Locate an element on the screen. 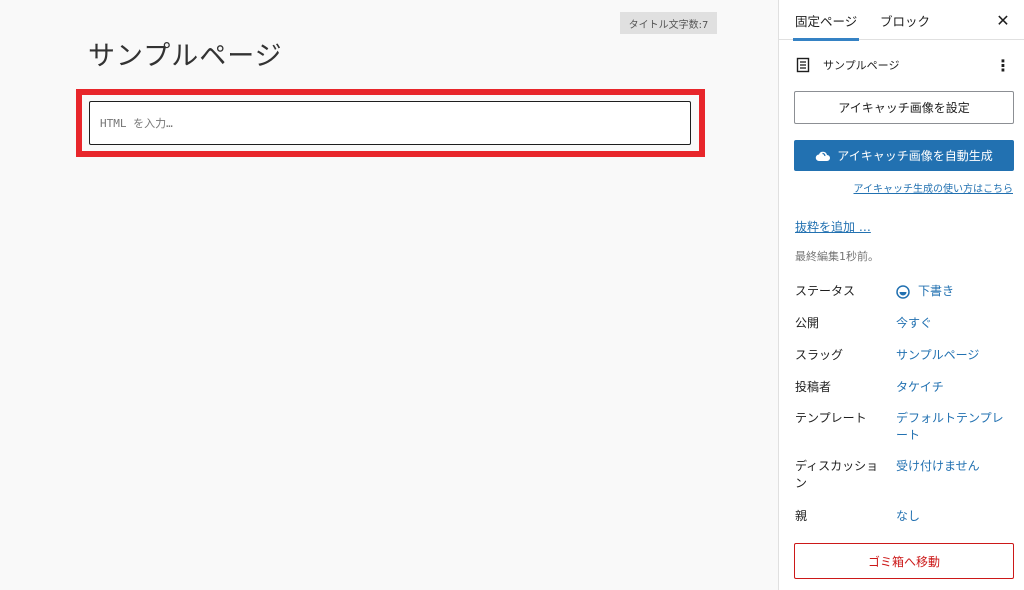 The image size is (1024, 590). more-vertical-icon: ⋮ is located at coordinates (1003, 65).